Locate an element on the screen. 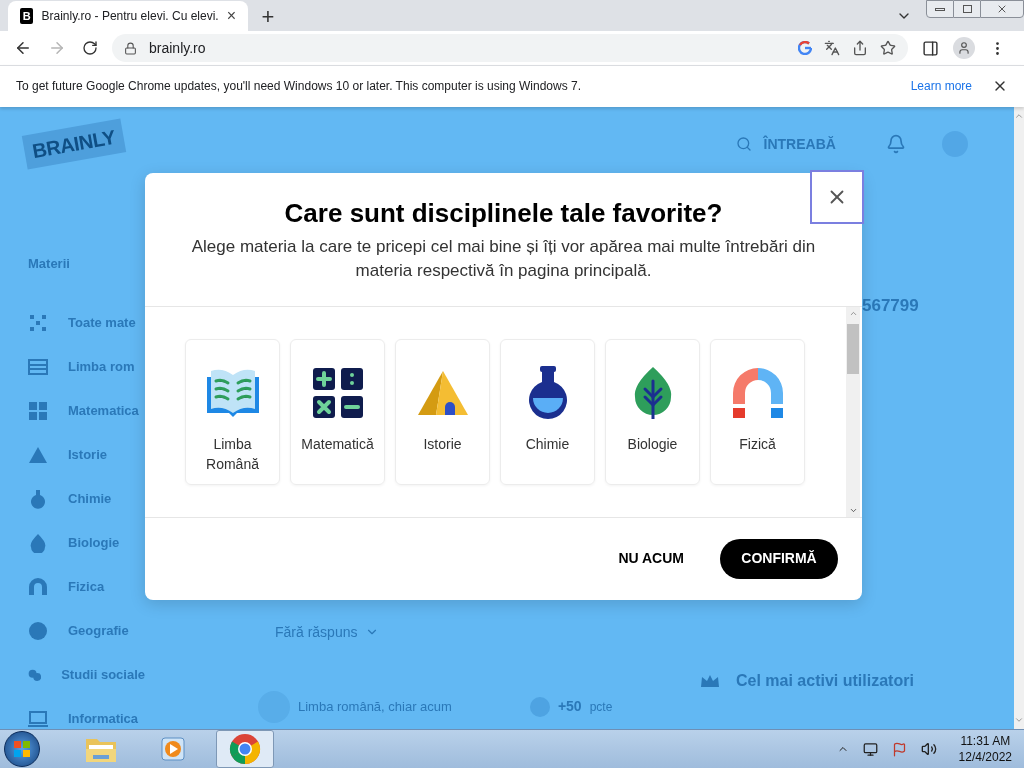 The height and width of the screenshot is (768, 1024). confirm-button: CONFIRMĂ is located at coordinates (779, 558).